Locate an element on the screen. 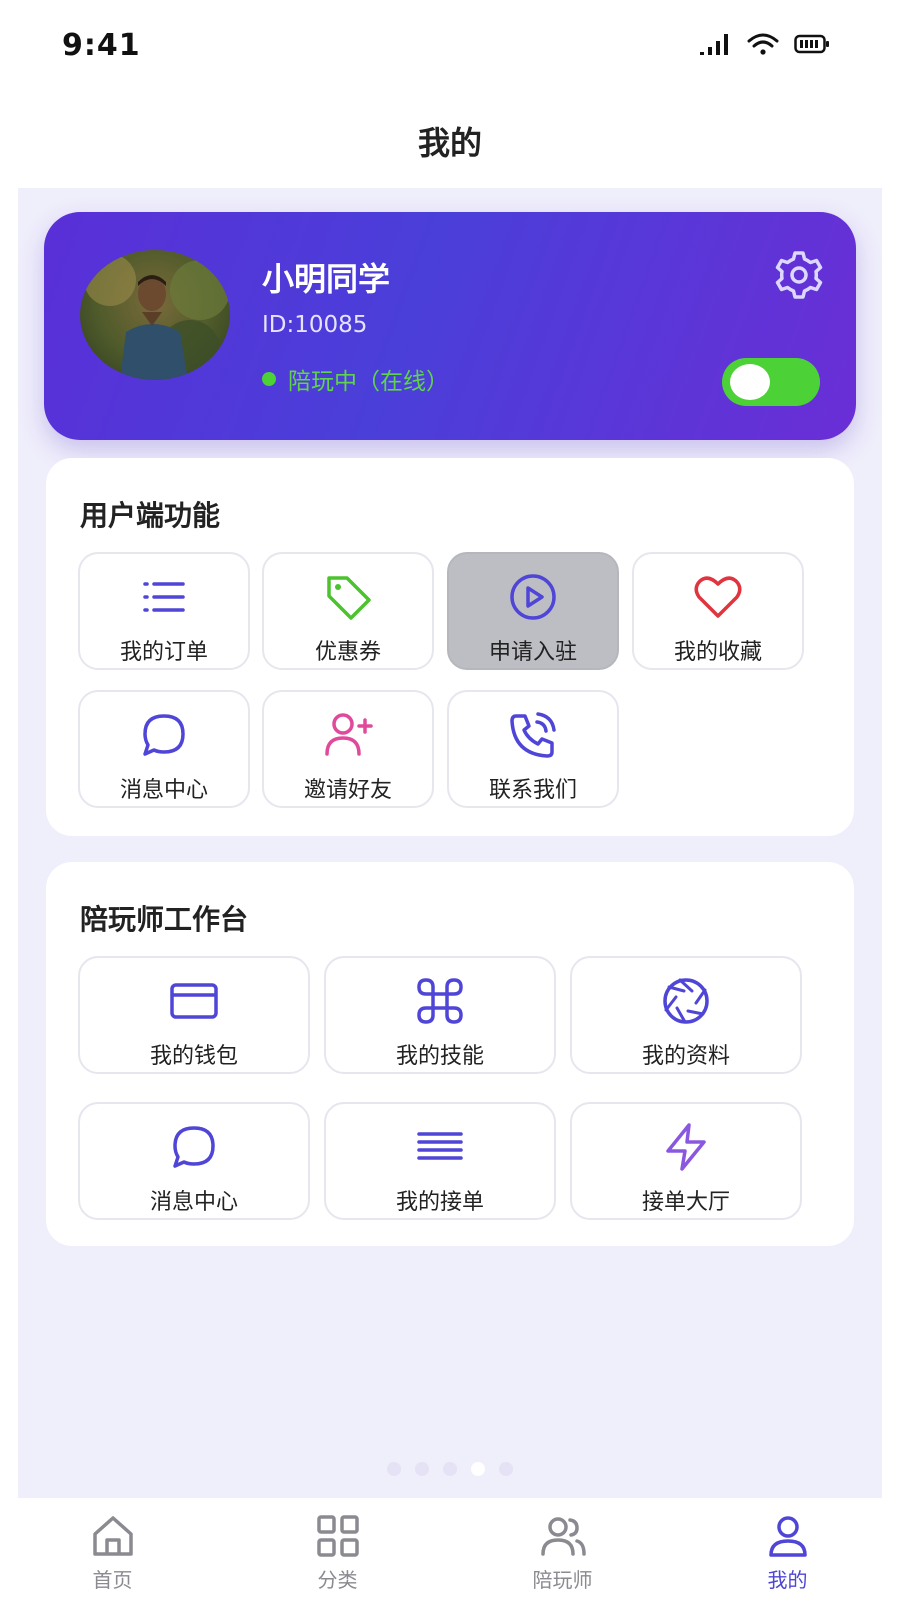 This screenshot has height=1600, width=900. invite-friends-button: 邀请好友 is located at coordinates (348, 749).